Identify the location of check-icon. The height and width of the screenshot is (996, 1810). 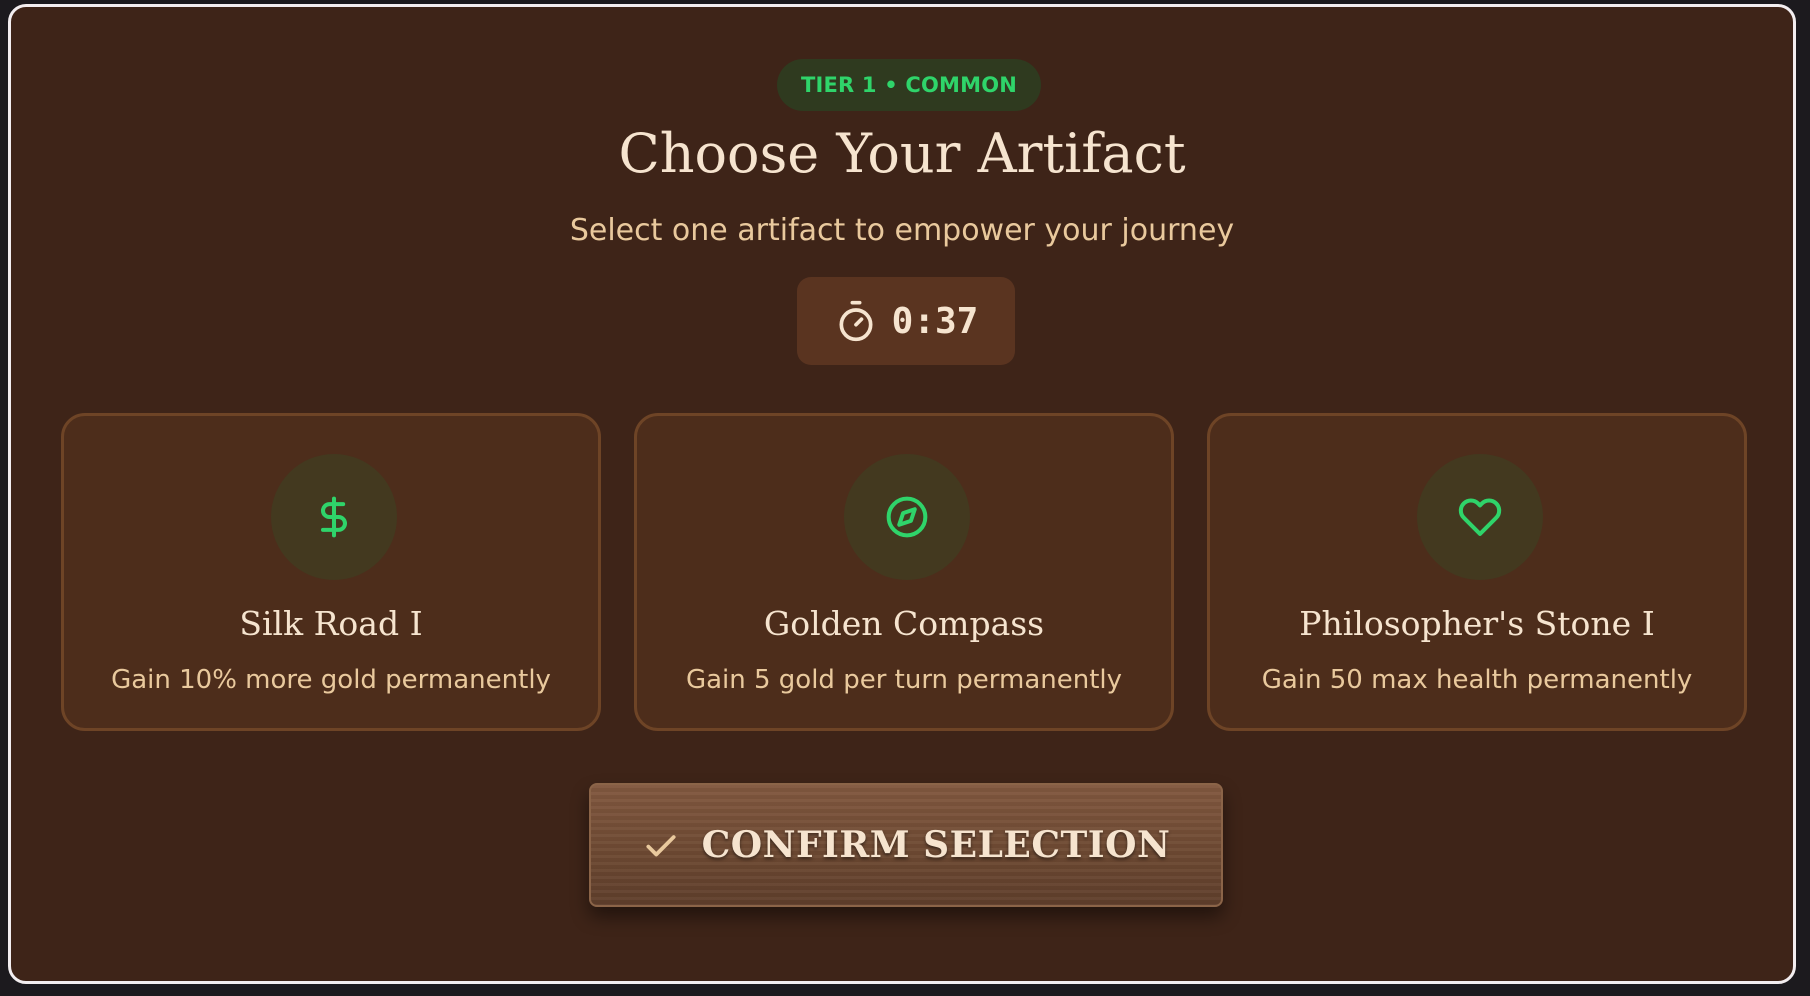
(661, 845).